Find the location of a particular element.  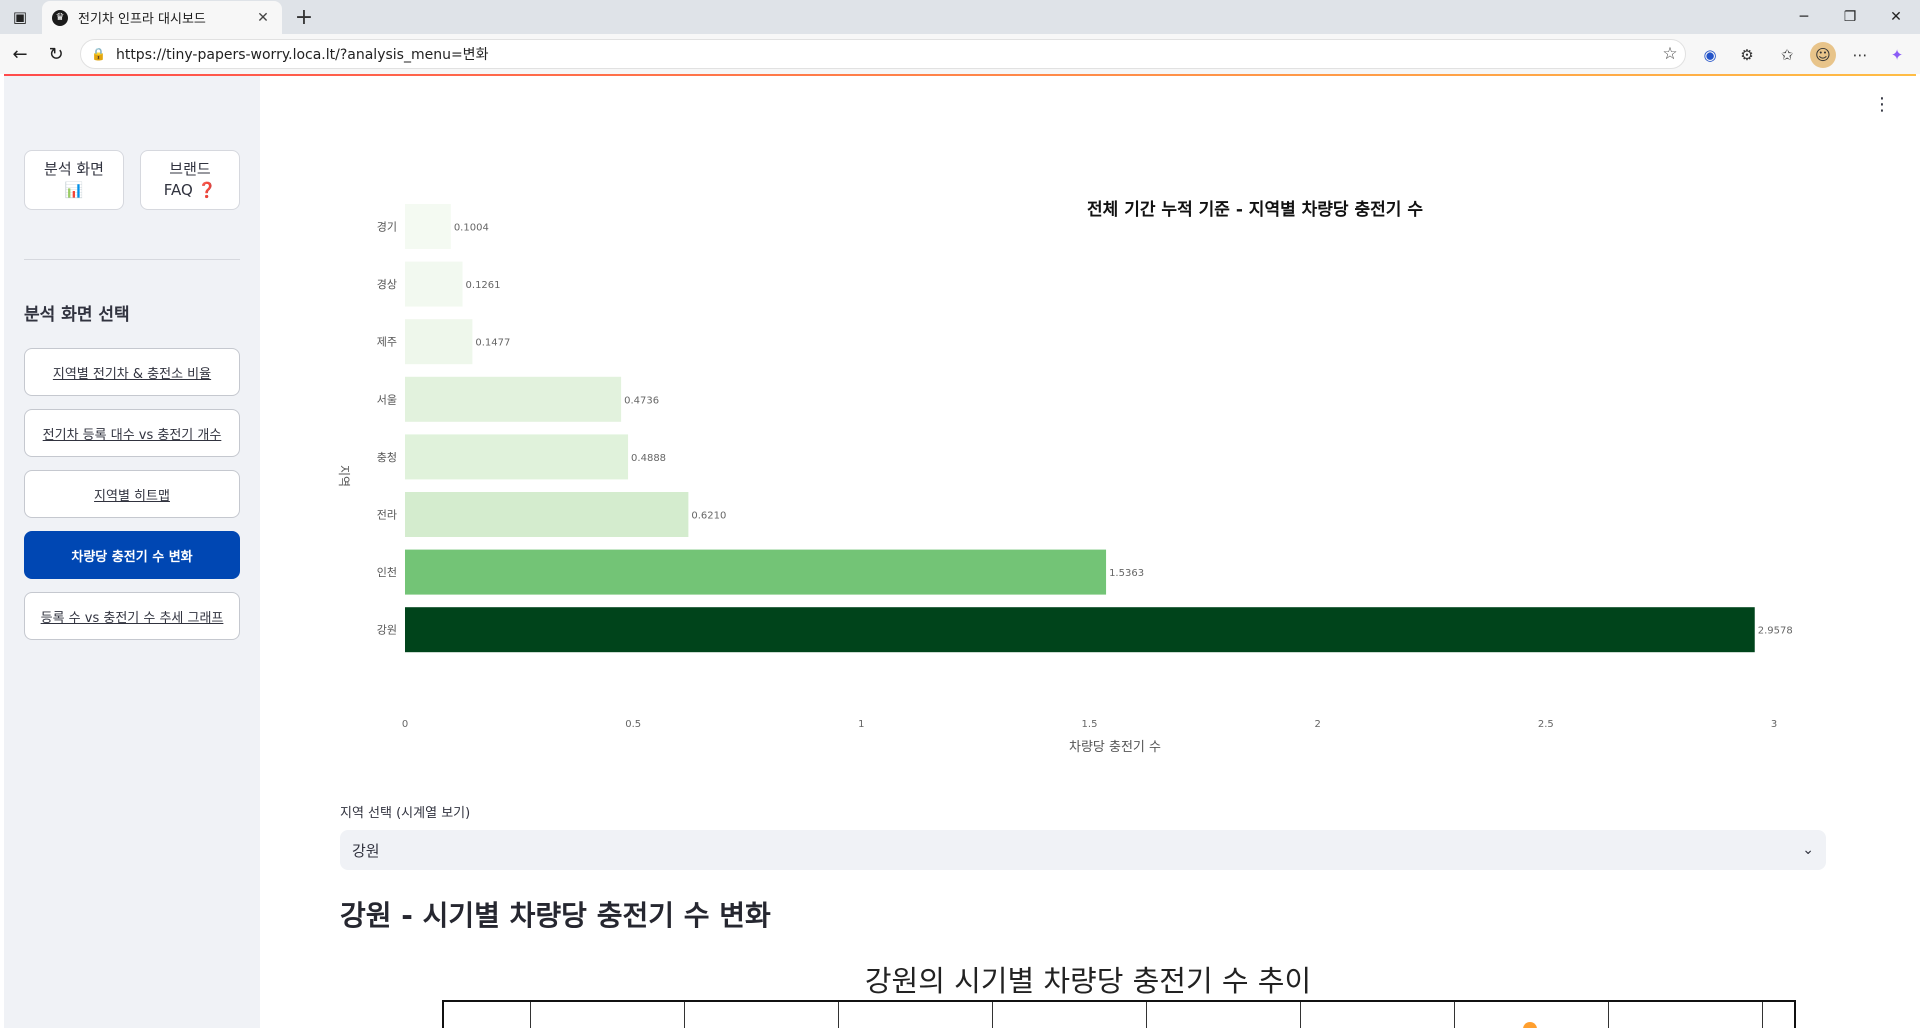

region-select: 강원 ⌄ is located at coordinates (1083, 850).